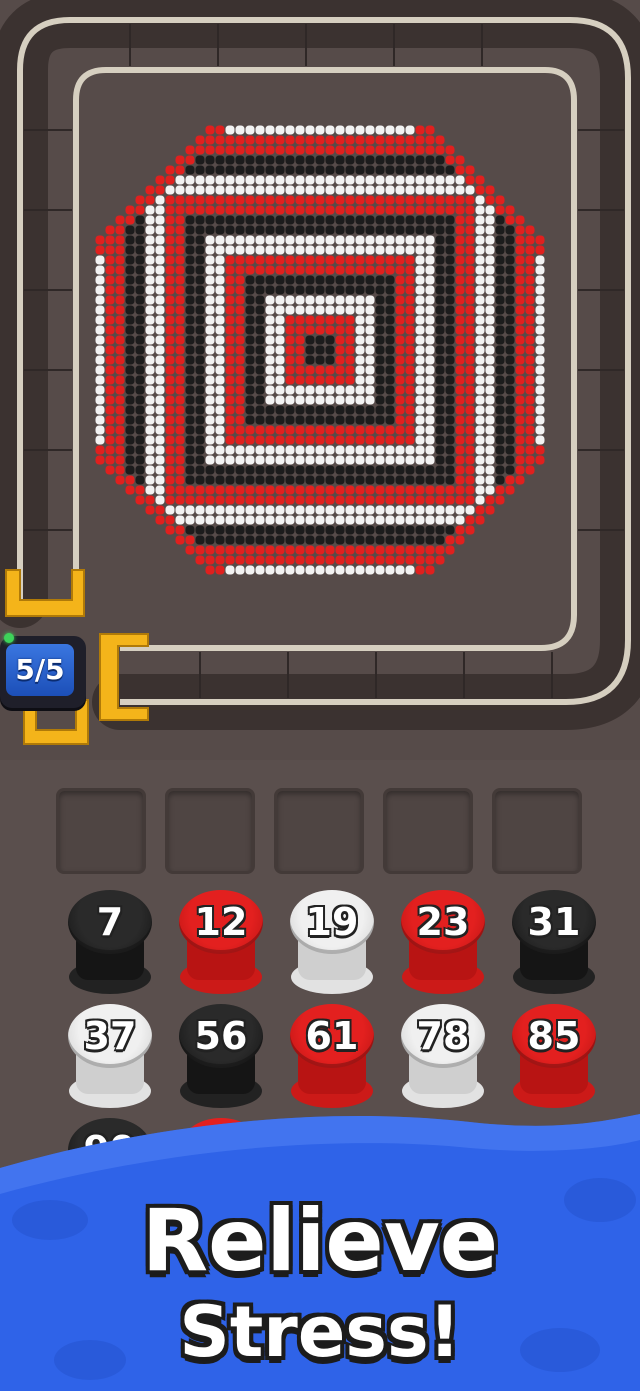 Image resolution: width=640 pixels, height=1391 pixels. I want to click on spool-85: 85, so click(554, 1063).